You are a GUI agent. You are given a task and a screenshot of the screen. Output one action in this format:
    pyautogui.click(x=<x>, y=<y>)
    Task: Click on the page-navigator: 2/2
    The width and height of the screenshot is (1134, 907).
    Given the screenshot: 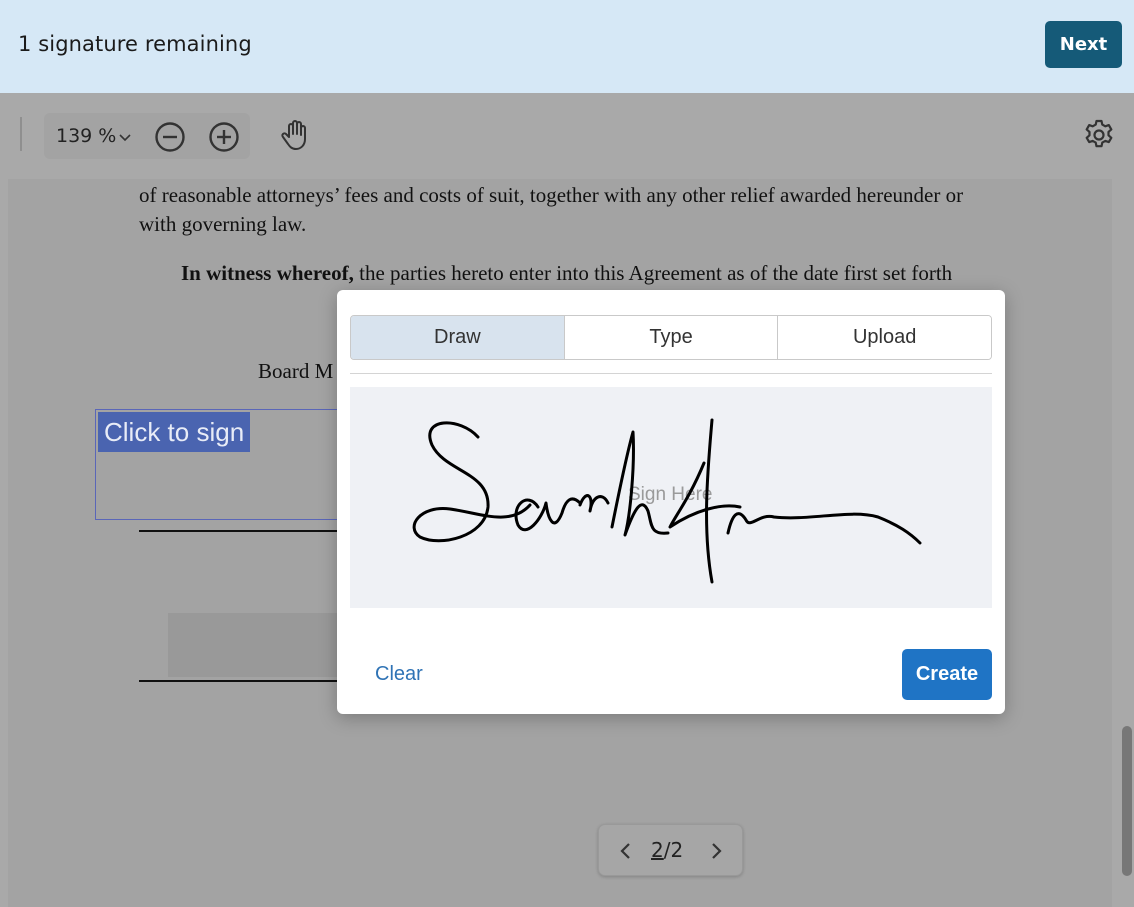 What is the action you would take?
    pyautogui.click(x=670, y=850)
    